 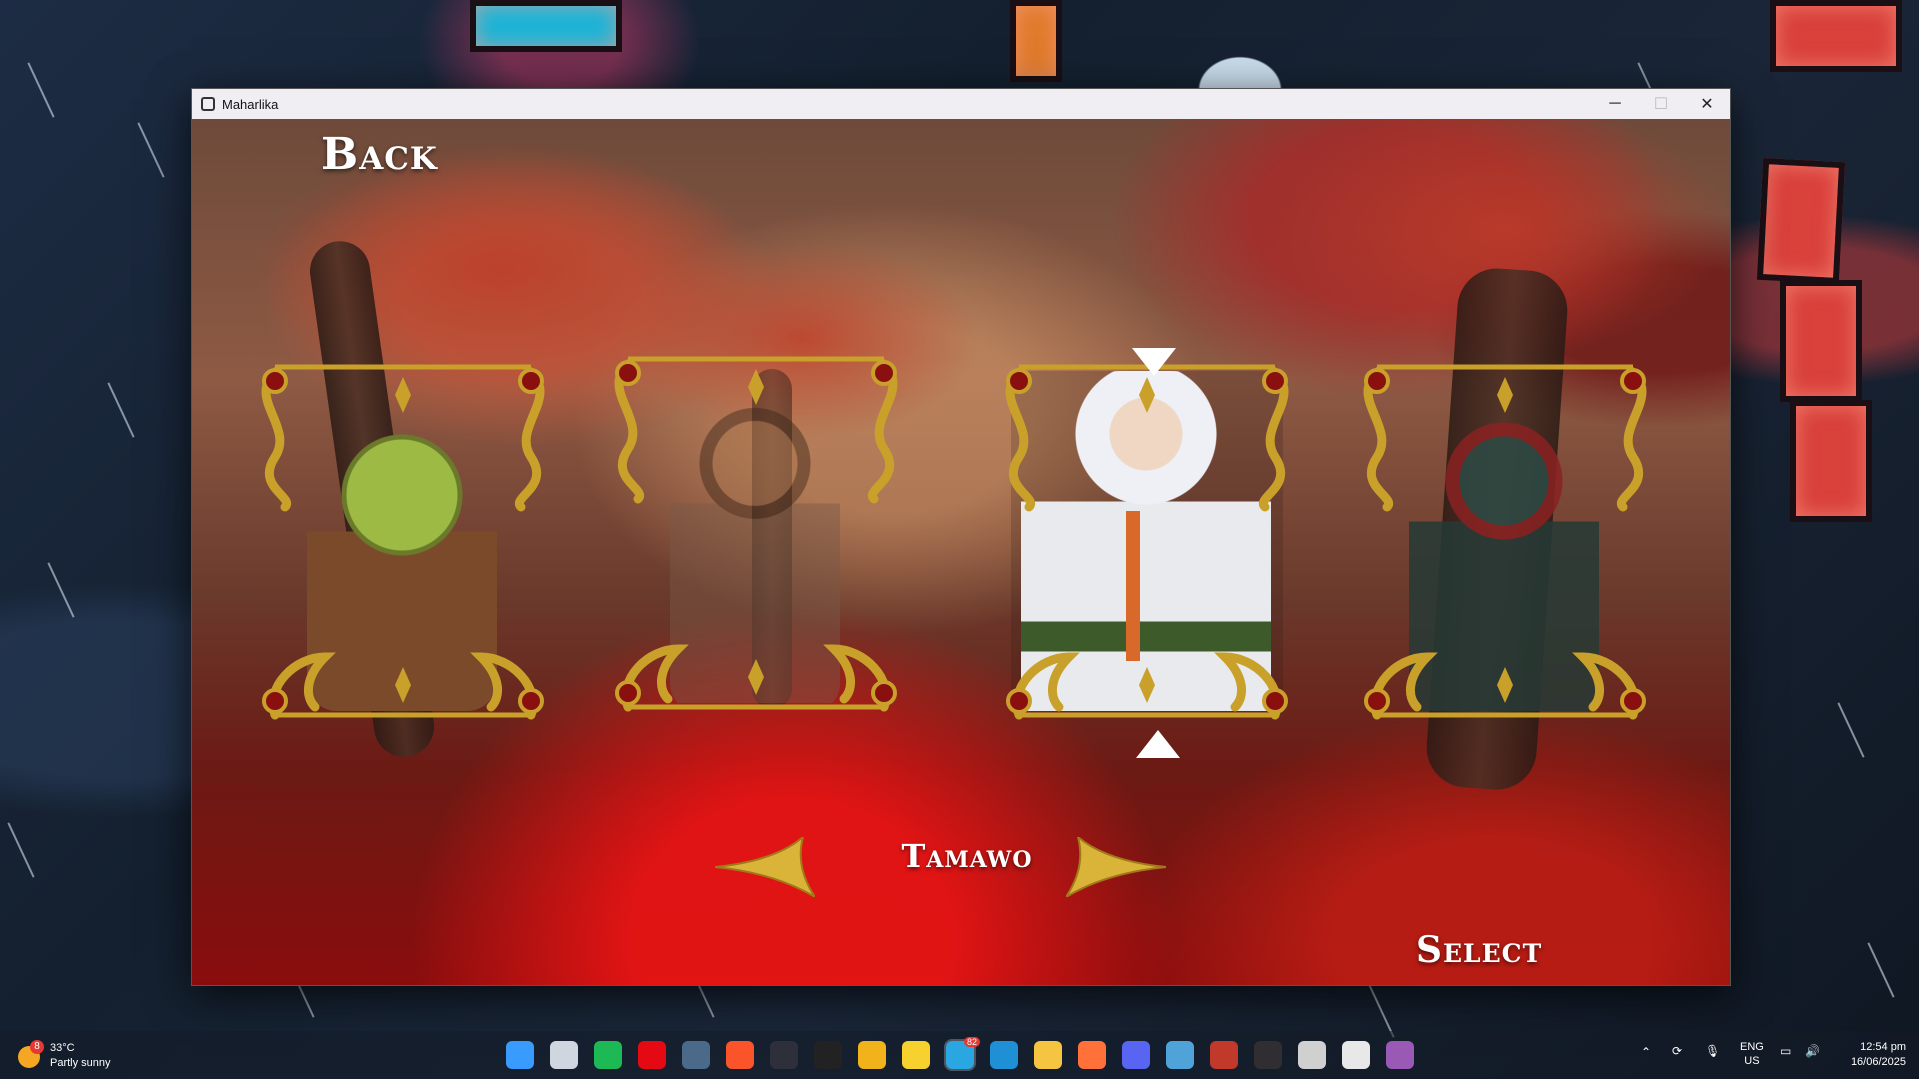 I want to click on archive-icon, so click(x=1224, y=1055).